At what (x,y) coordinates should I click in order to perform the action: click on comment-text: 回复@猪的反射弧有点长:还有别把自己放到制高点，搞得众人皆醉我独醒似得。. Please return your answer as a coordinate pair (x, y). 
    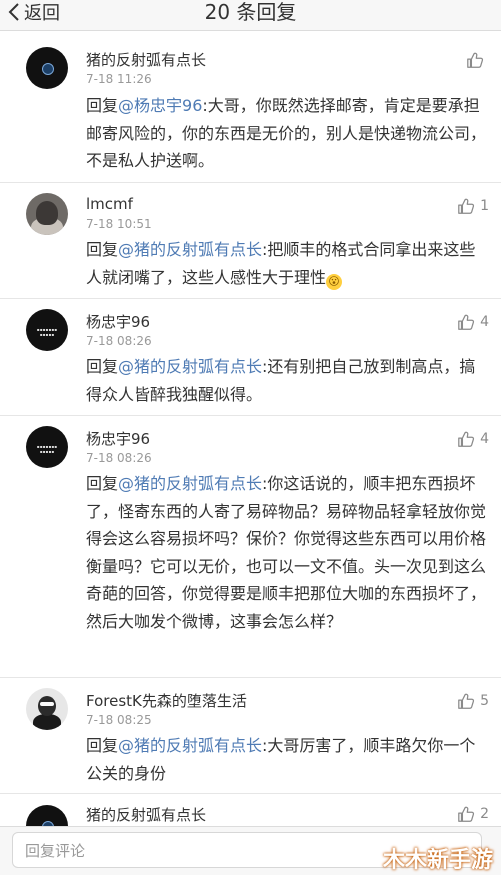
    Looking at the image, I should click on (287, 380).